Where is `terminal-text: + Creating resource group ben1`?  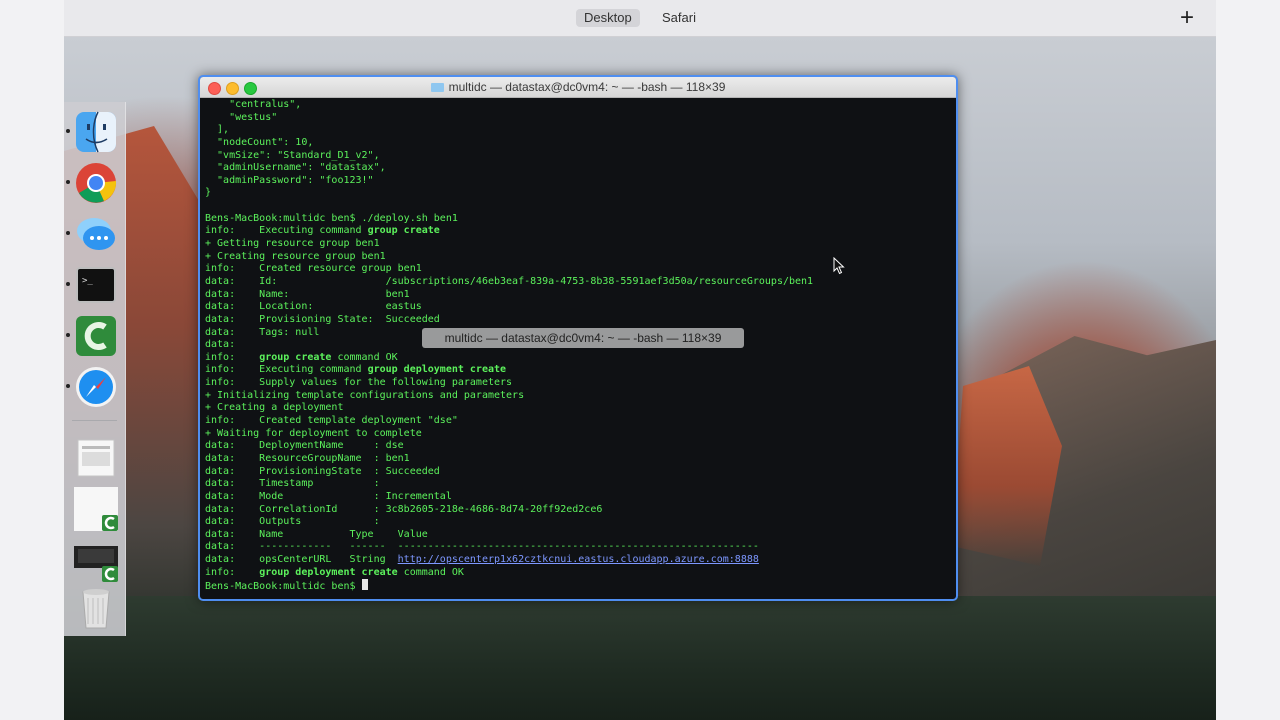
terminal-text: + Creating resource group ben1 is located at coordinates (295, 256).